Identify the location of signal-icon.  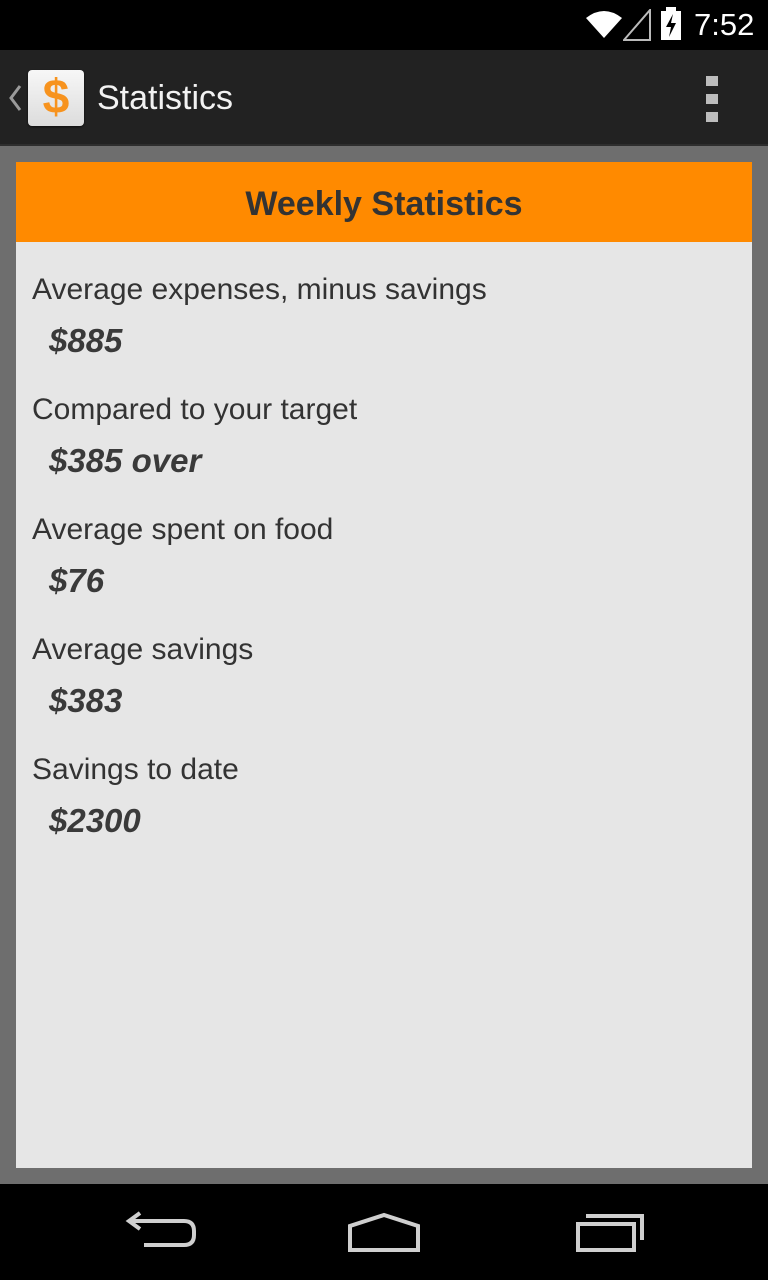
(637, 25).